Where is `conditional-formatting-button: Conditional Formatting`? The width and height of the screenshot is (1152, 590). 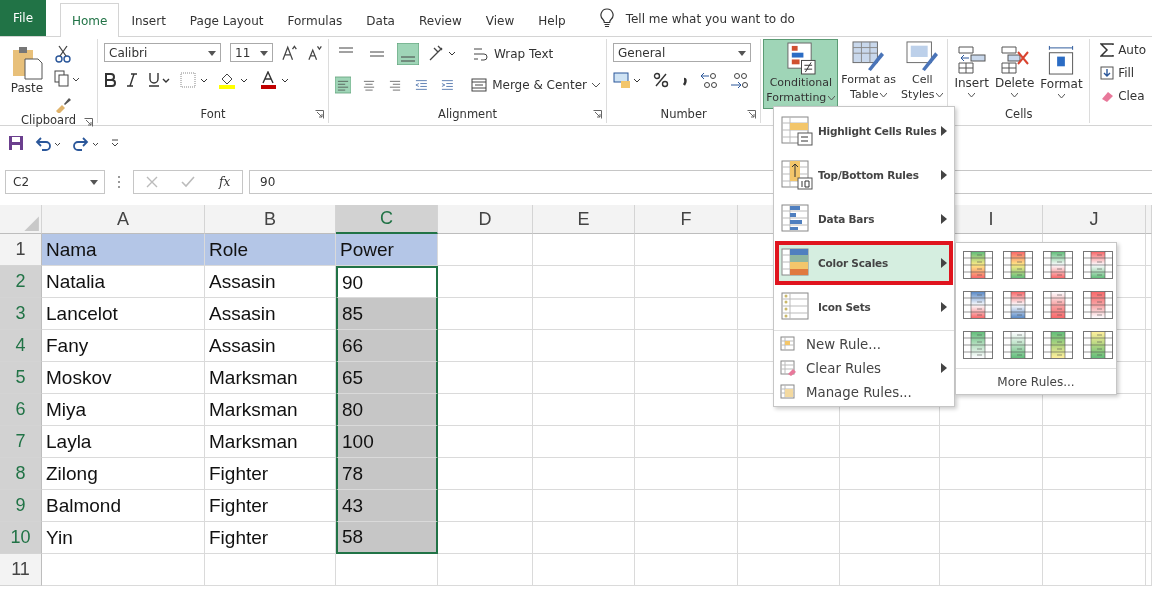 conditional-formatting-button: Conditional Formatting is located at coordinates (801, 74).